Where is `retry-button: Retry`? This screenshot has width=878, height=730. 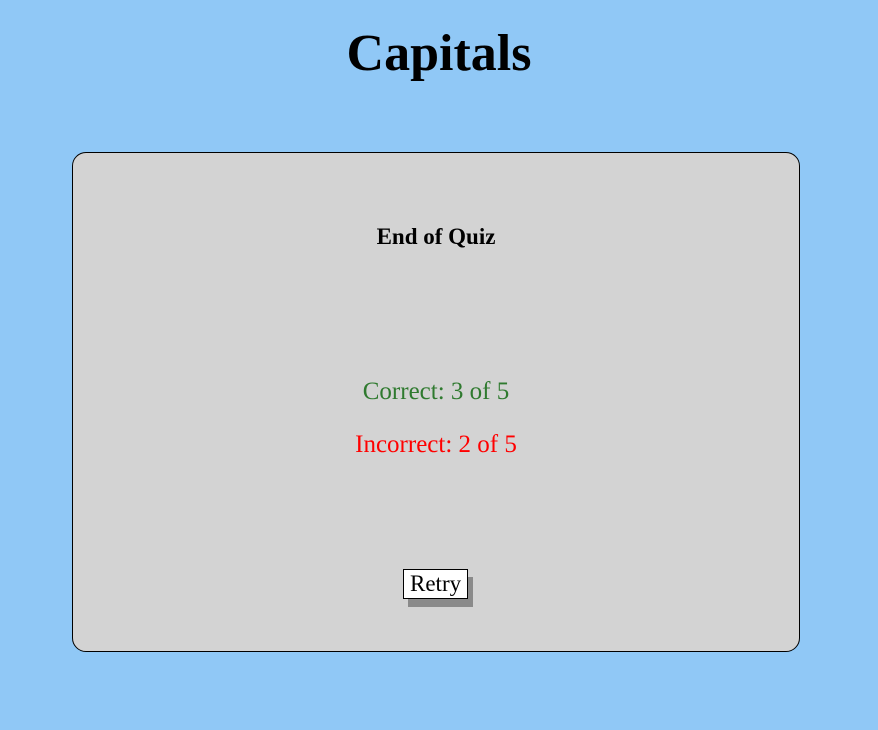
retry-button: Retry is located at coordinates (436, 584).